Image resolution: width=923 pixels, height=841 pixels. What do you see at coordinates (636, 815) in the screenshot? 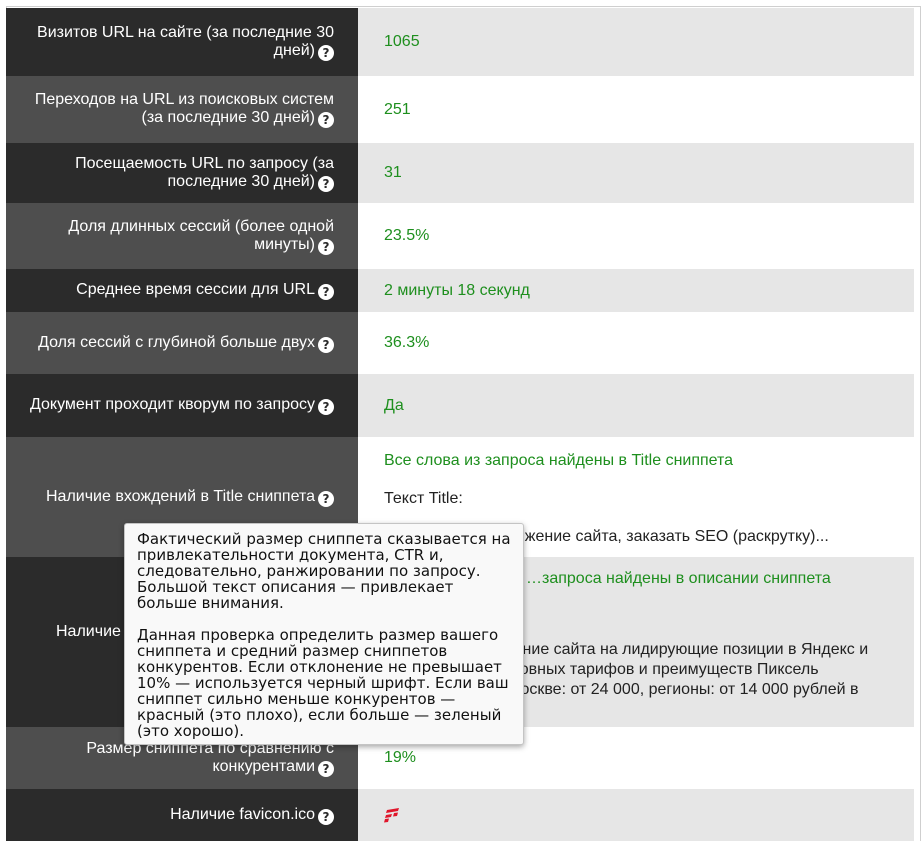
I see `row-value` at bounding box center [636, 815].